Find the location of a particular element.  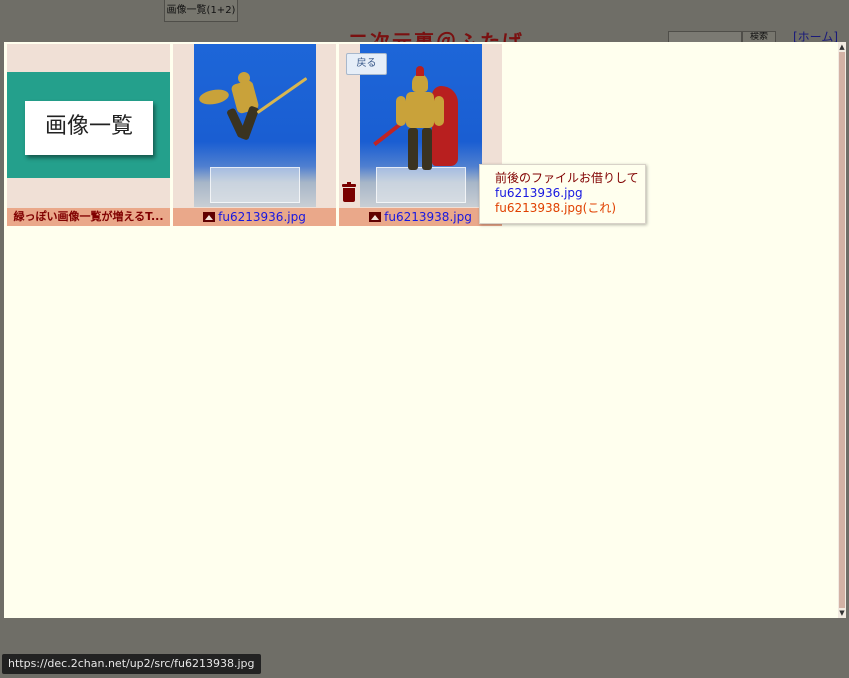

tile-caption: fu6213936.jpg is located at coordinates (254, 217).